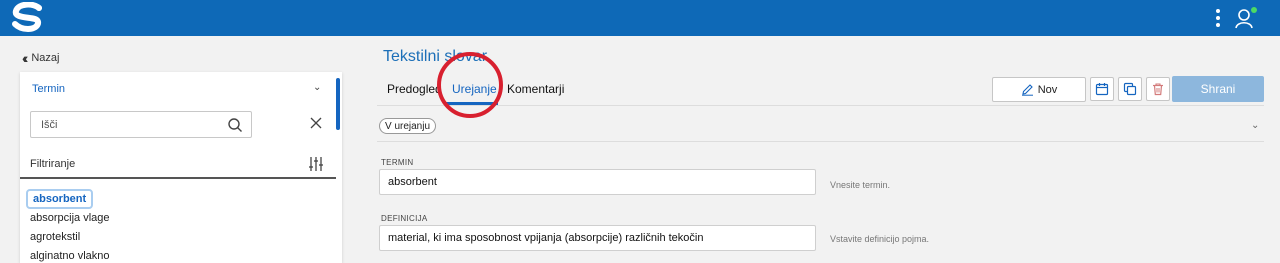 The height and width of the screenshot is (263, 1280). Describe the element at coordinates (414, 89) in the screenshot. I see `tab-predogled: Predogled` at that location.